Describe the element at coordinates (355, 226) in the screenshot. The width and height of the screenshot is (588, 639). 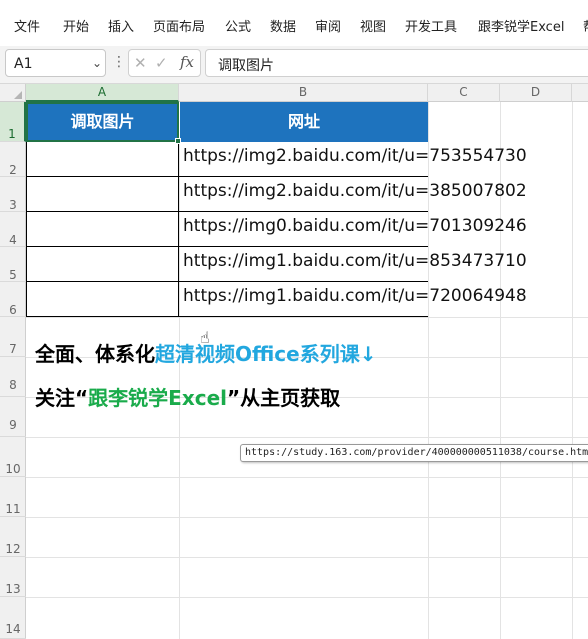
I see `cell-b4: https://img0.baidu.com/it/u=701309246` at that location.